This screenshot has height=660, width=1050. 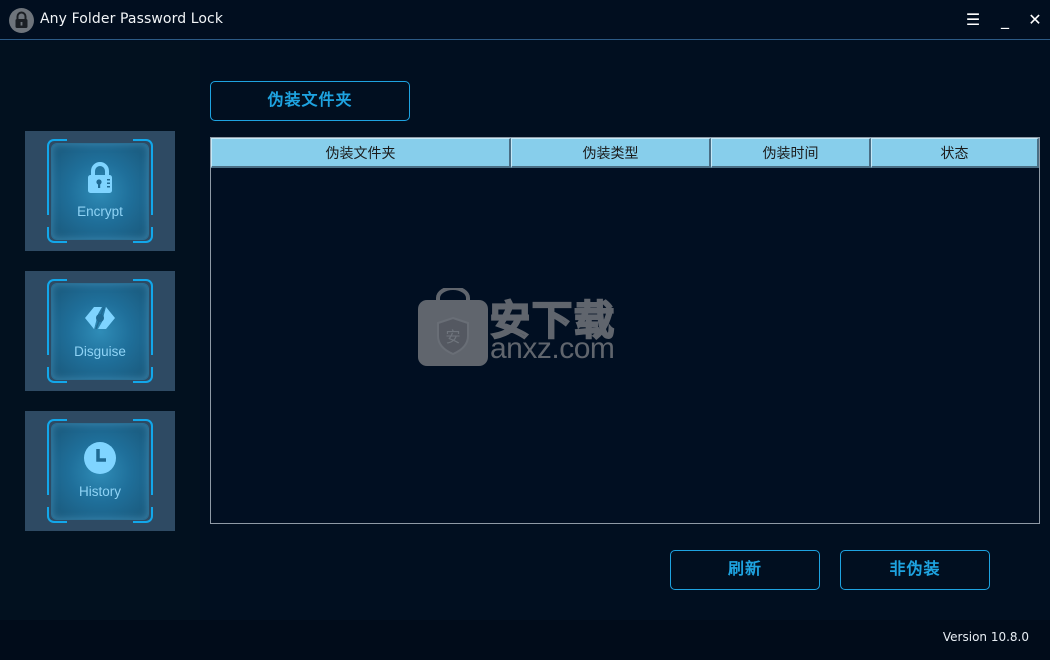 I want to click on menu-icon: ☰, so click(x=973, y=20).